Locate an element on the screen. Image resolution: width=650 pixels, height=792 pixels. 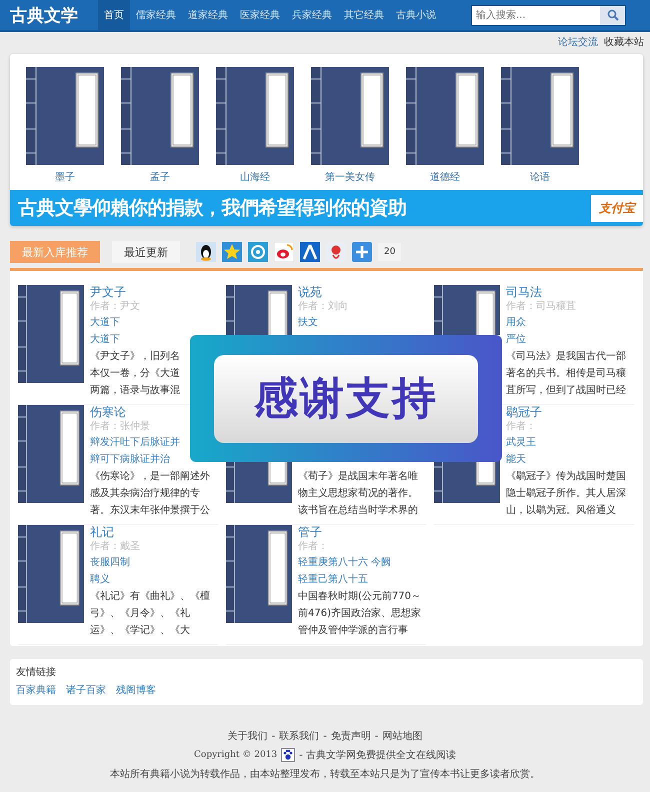
description-line: 苴所写，但到了战国时已经 is located at coordinates (566, 391).